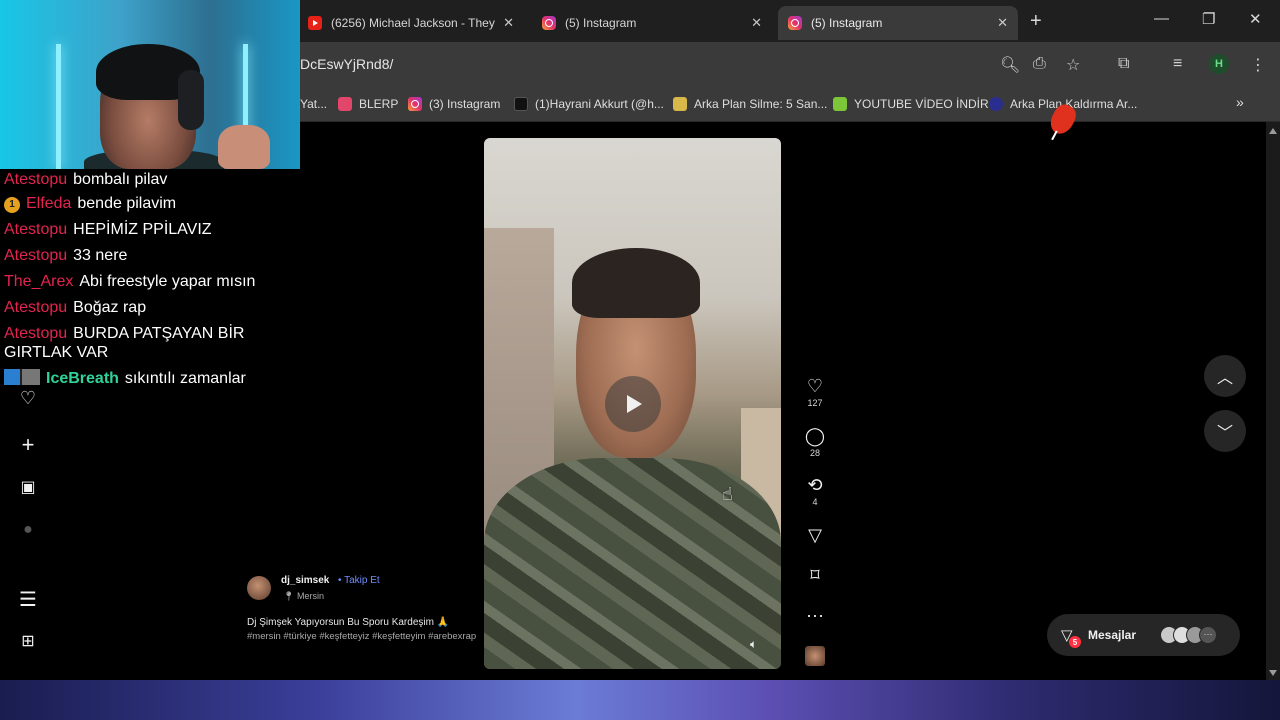  Describe the element at coordinates (100, 255) in the screenshot. I see `chat-text: 33 nere` at that location.